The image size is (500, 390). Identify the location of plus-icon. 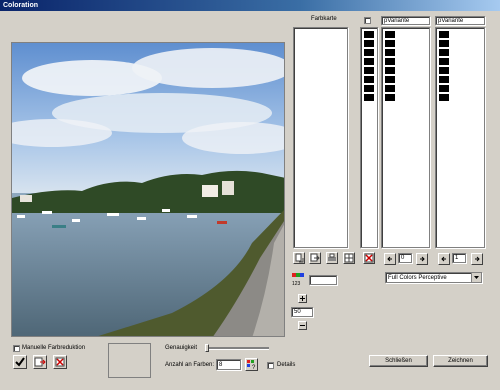
(302, 298).